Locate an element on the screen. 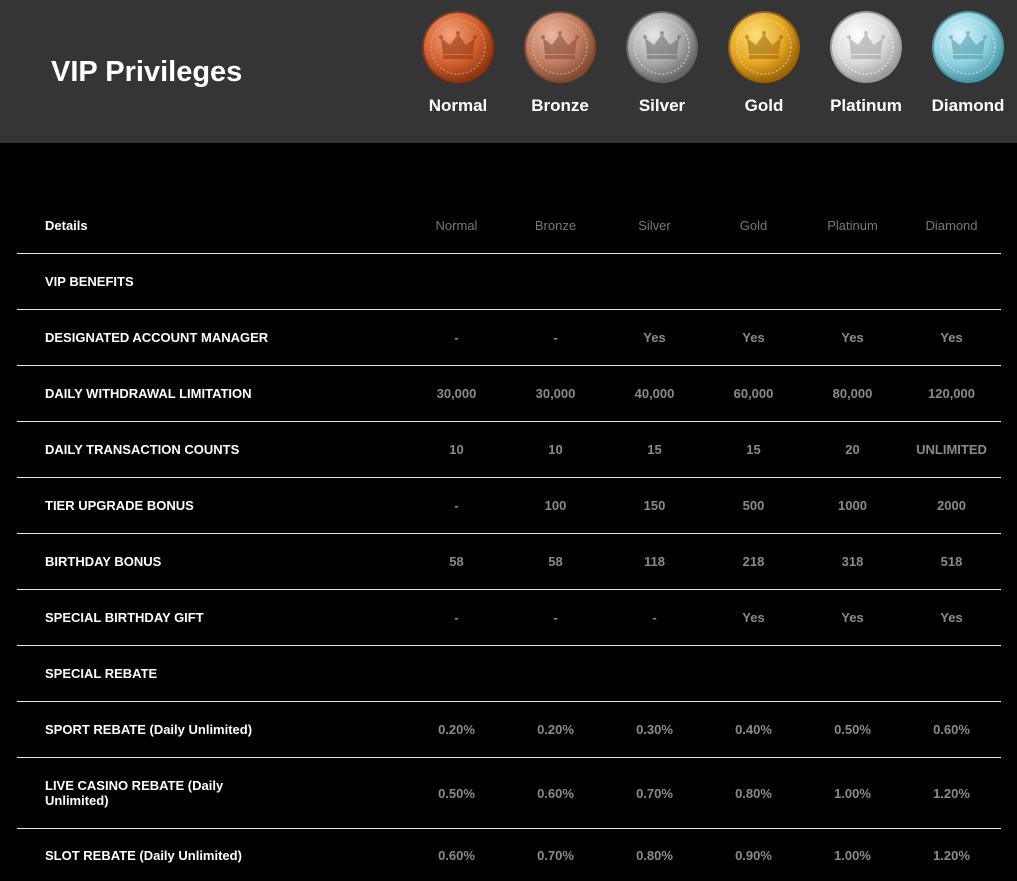 This screenshot has width=1017, height=881. row-label: VIP BENEFITS is located at coordinates (212, 282).